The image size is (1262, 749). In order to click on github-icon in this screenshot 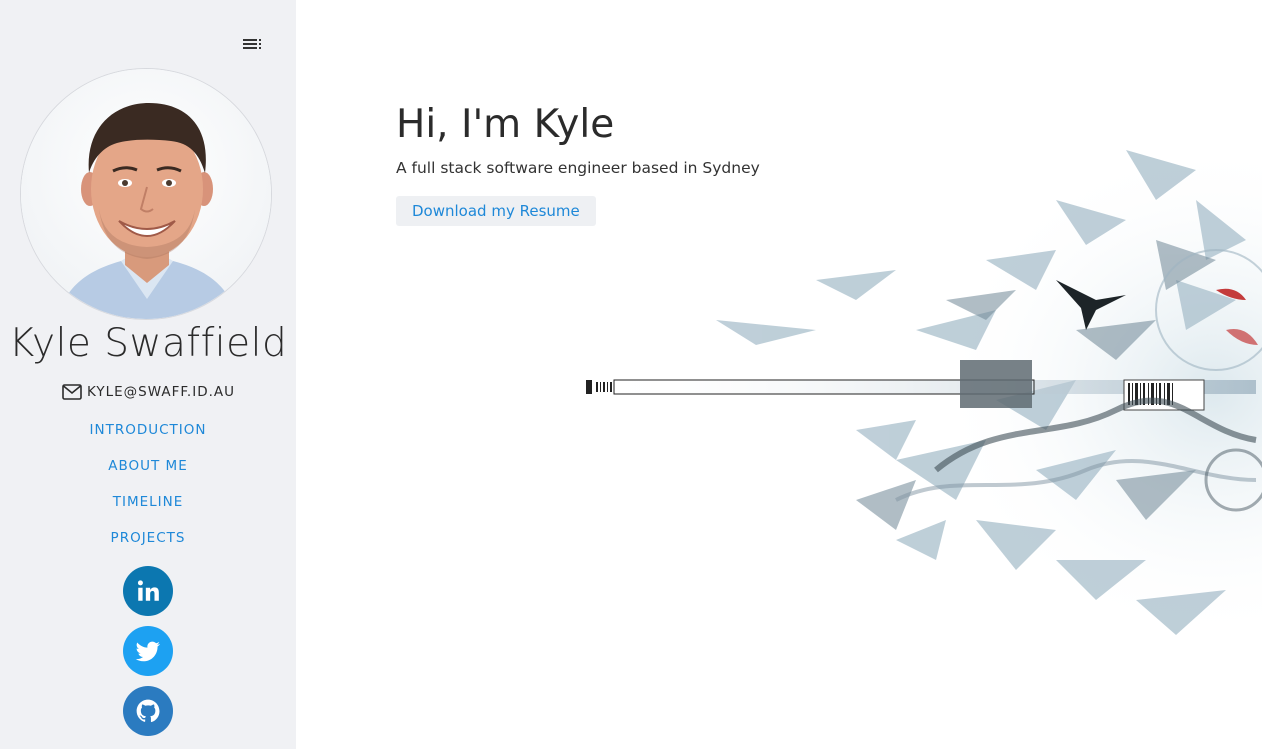, I will do `click(148, 711)`.